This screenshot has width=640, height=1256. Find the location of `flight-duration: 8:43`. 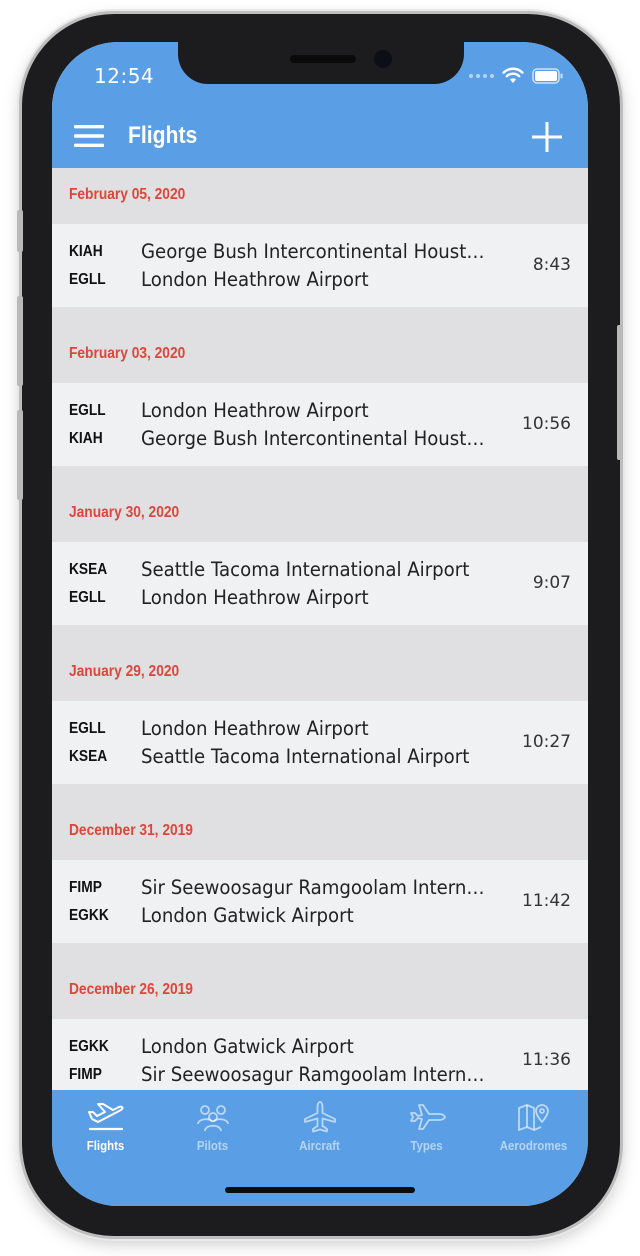

flight-duration: 8:43 is located at coordinates (551, 265).